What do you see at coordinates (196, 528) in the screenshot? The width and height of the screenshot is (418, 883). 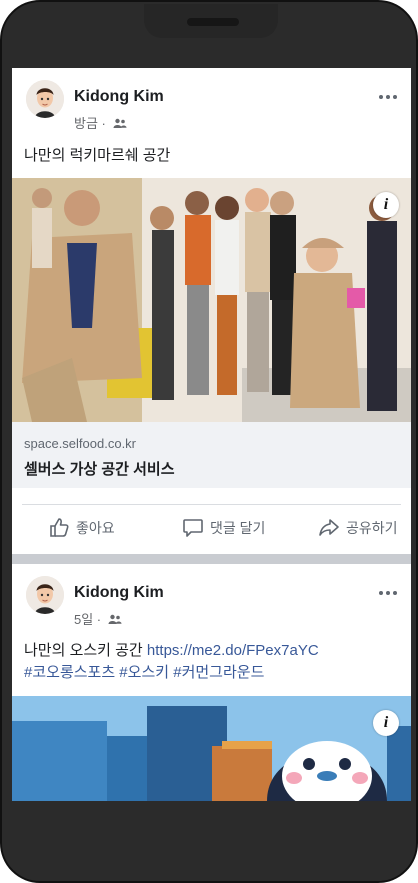 I see `comment-icon` at bounding box center [196, 528].